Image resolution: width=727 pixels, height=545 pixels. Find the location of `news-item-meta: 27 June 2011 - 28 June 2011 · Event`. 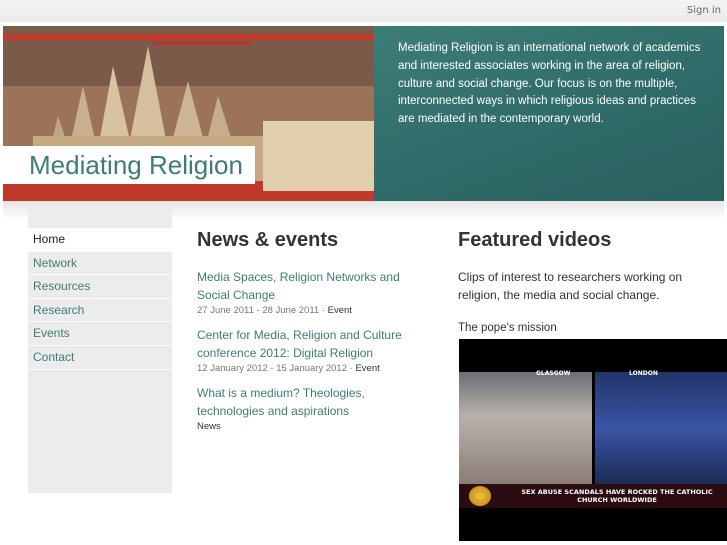

news-item-meta: 27 June 2011 - 28 June 2011 · Event is located at coordinates (307, 310).